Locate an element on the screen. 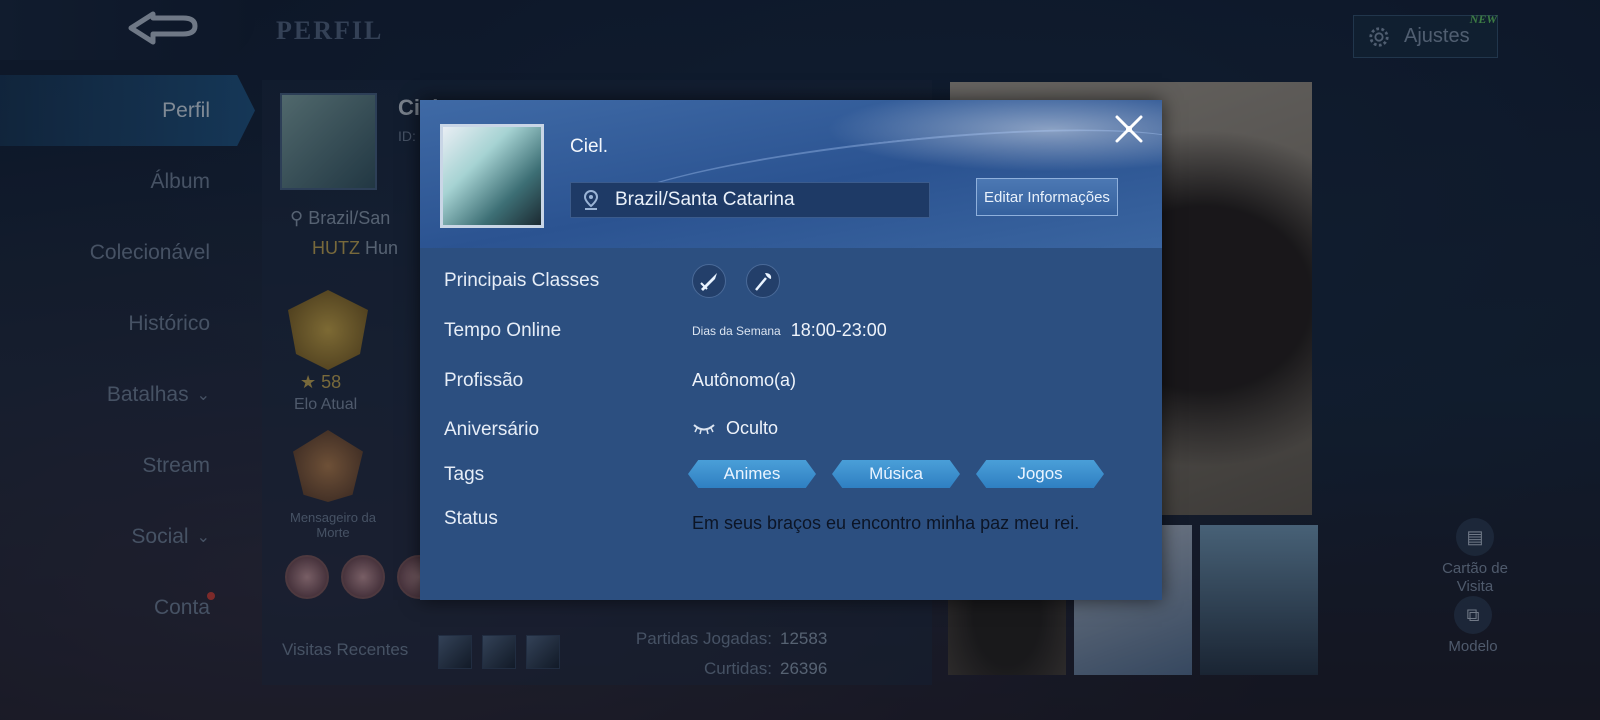 This screenshot has width=1600, height=720. birthday-text: Oculto is located at coordinates (752, 428).